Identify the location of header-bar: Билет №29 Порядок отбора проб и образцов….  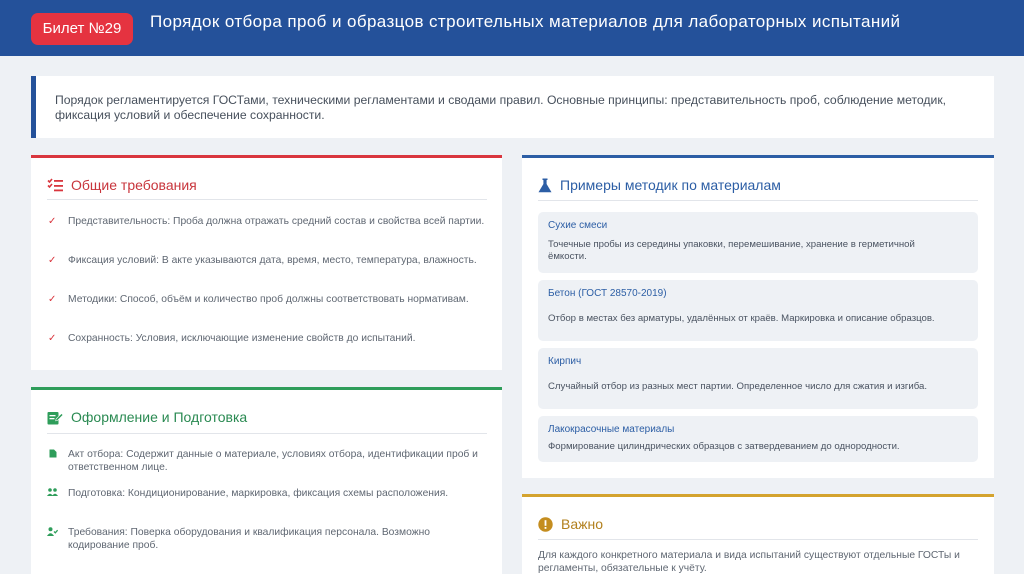
(512, 28).